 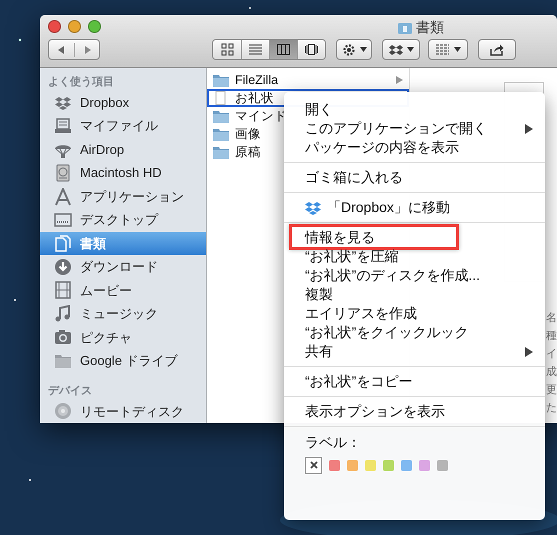 I want to click on preview-text: 成, so click(x=551, y=372).